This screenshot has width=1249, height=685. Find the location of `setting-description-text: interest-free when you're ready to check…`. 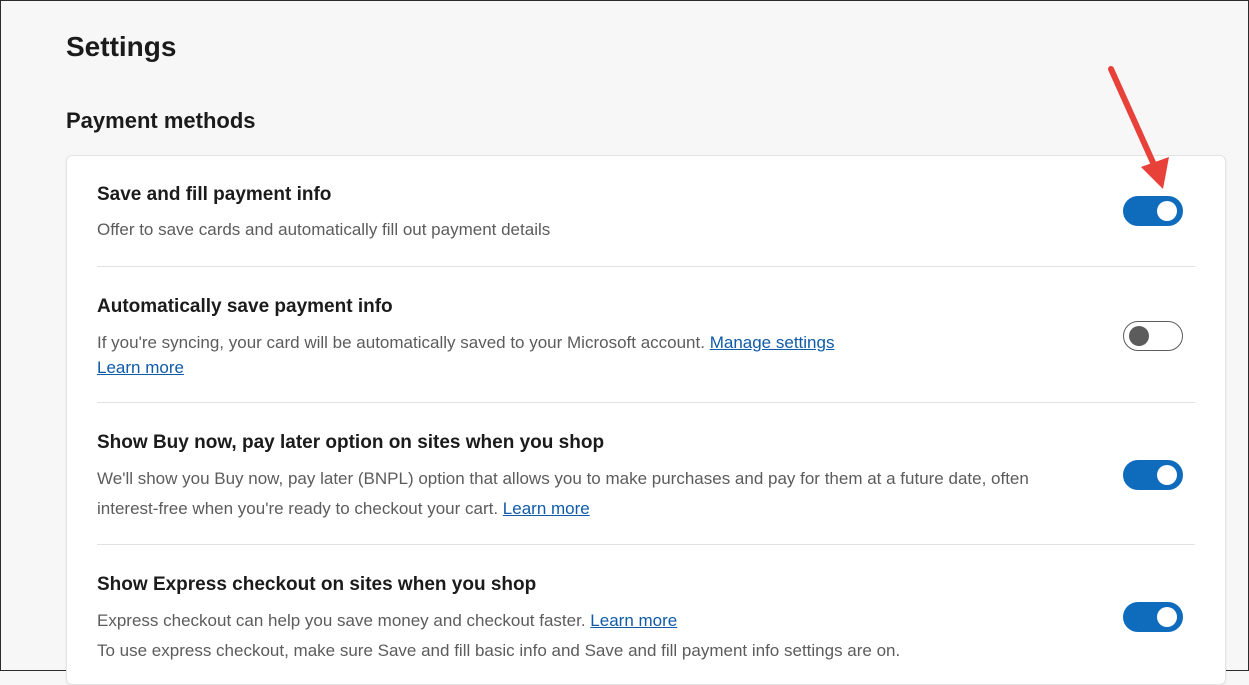

setting-description-text: interest-free when you're ready to check… is located at coordinates (298, 508).